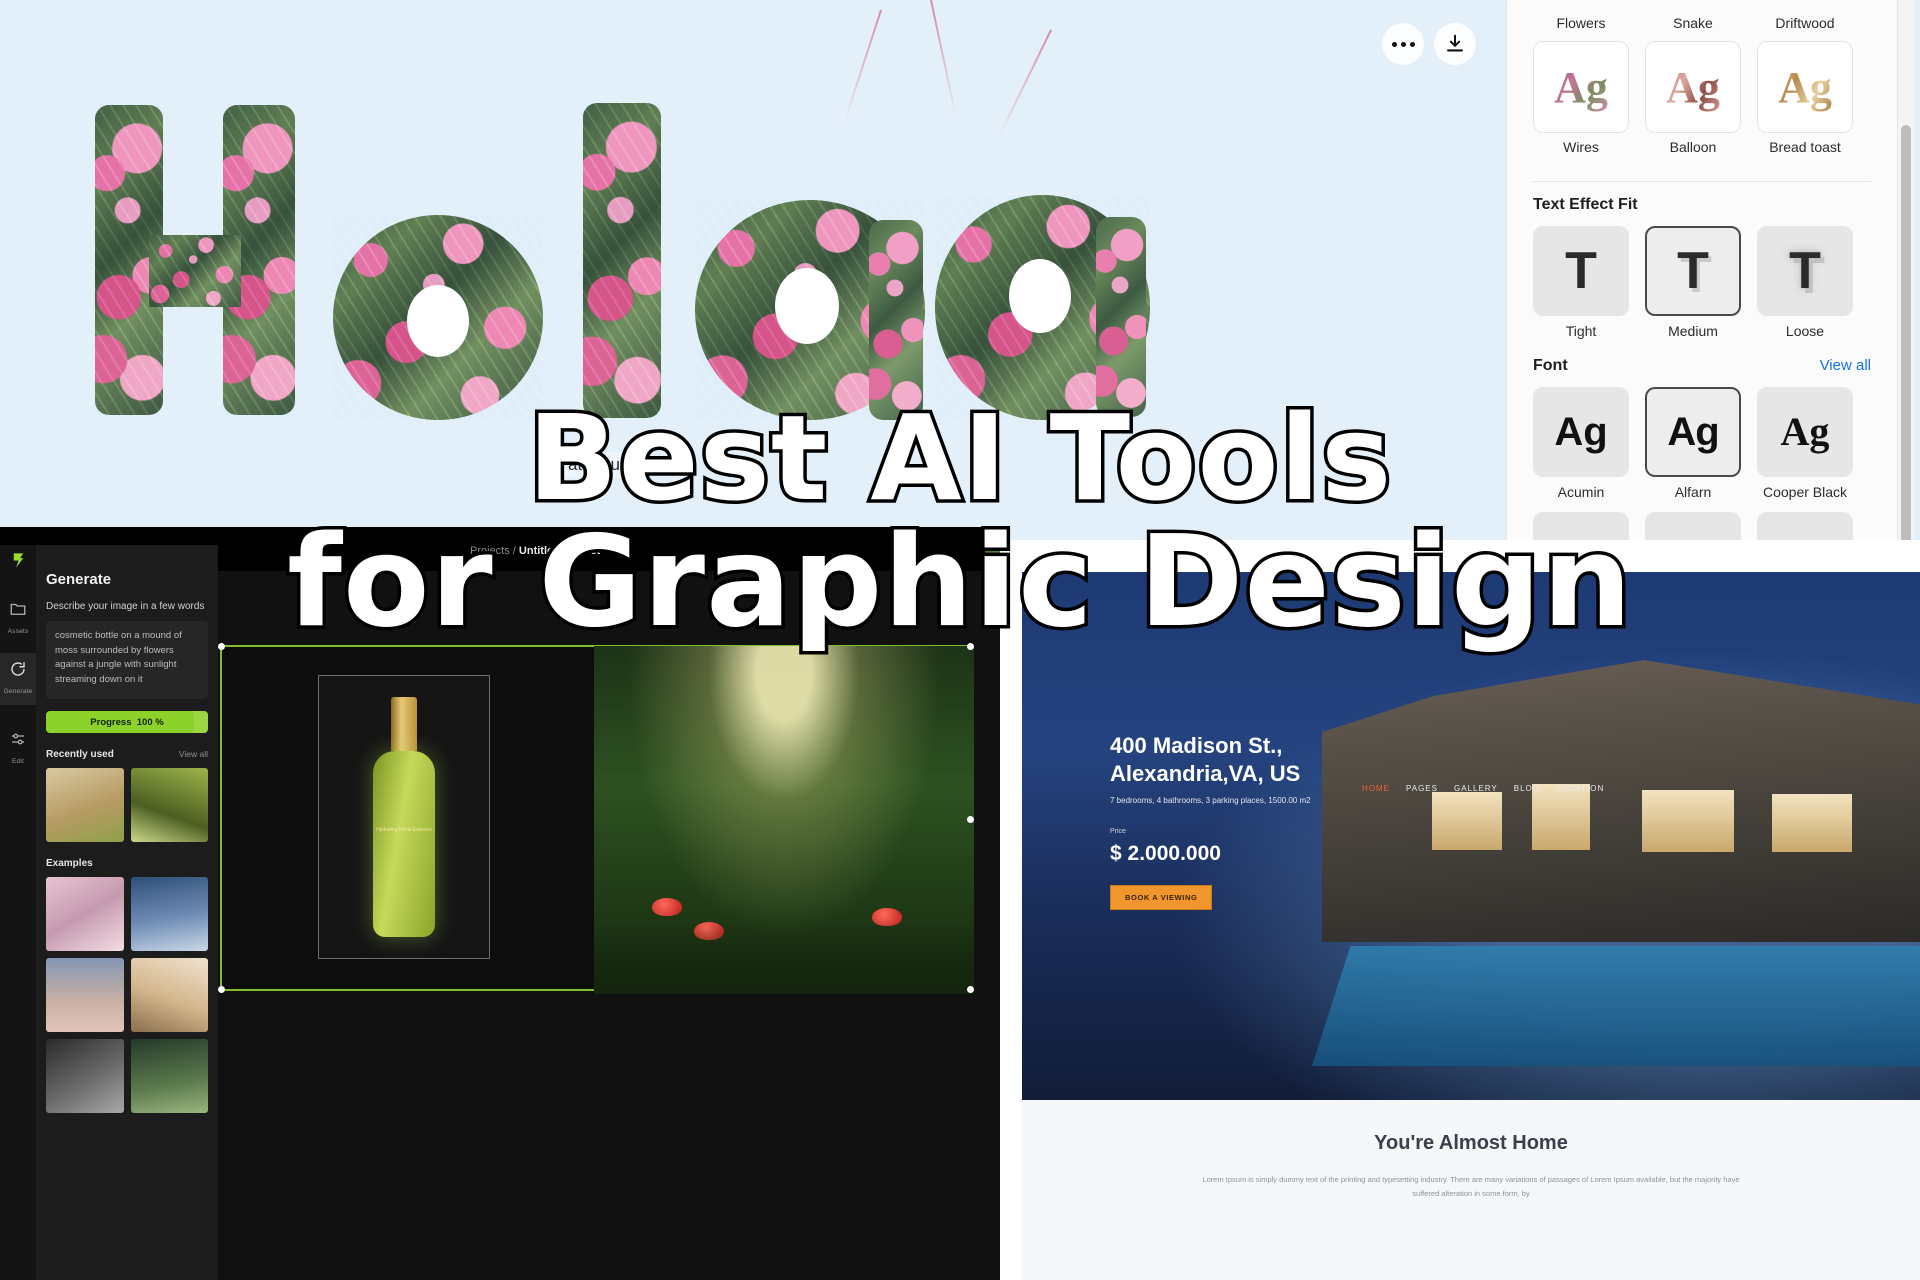 This screenshot has height=1280, width=1920. I want to click on recently-used-title: Recently used, so click(80, 754).